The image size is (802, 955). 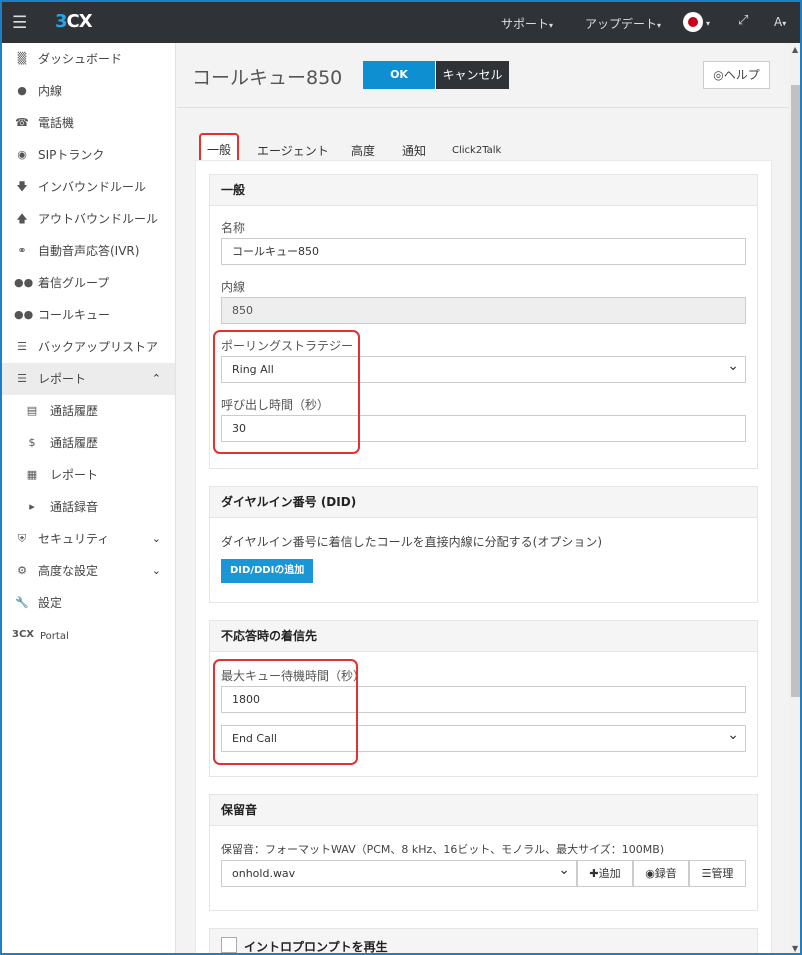 I want to click on moh-file-select: onhold.wav, so click(x=399, y=872).